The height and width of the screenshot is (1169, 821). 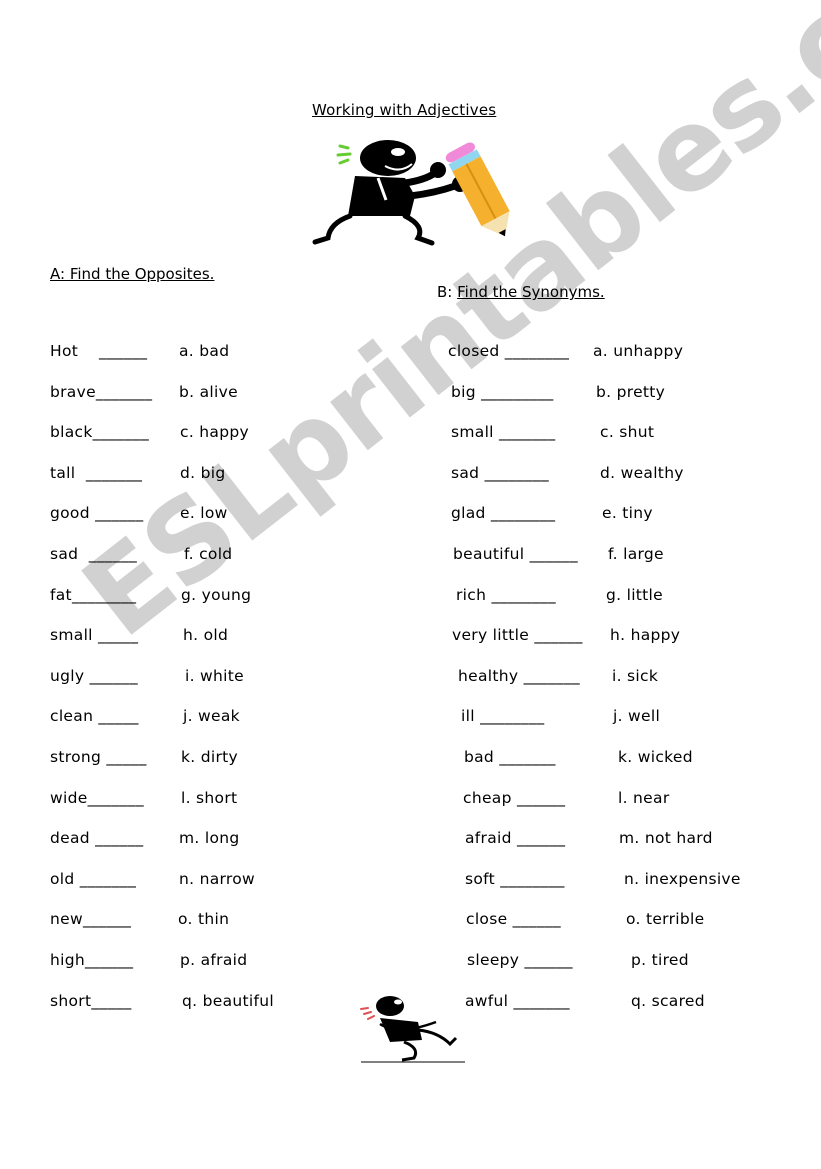 What do you see at coordinates (471, 594) in the screenshot?
I see `synonym-word: rich` at bounding box center [471, 594].